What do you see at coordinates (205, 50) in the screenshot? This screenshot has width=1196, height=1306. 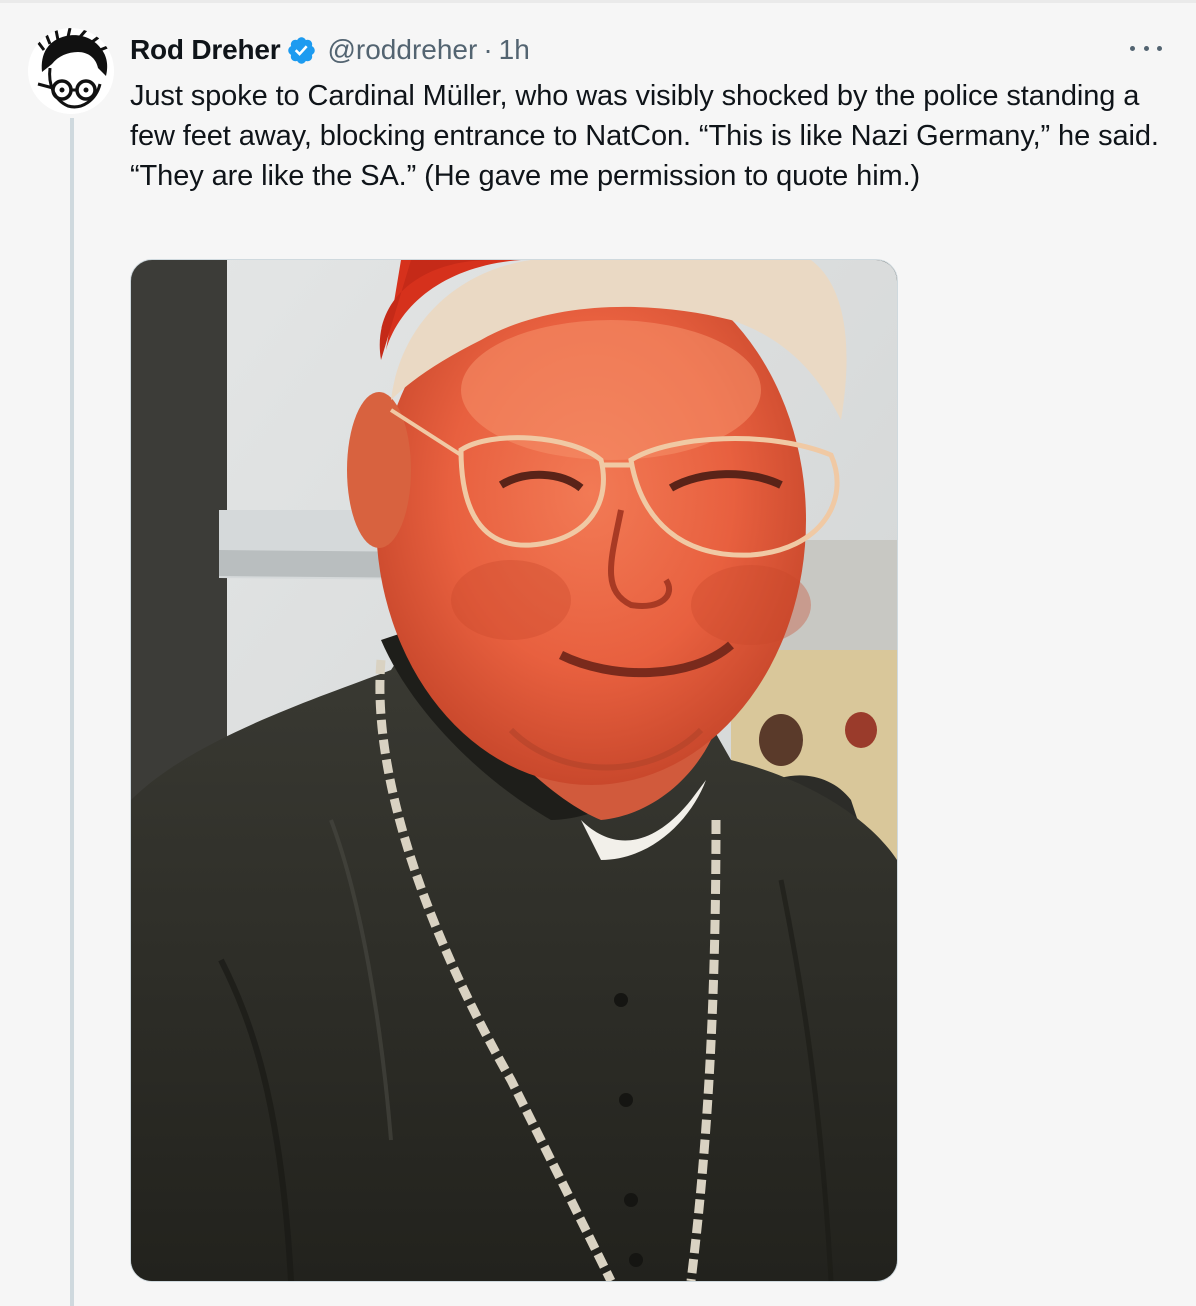 I see `author-display-name: Rod Dreher` at bounding box center [205, 50].